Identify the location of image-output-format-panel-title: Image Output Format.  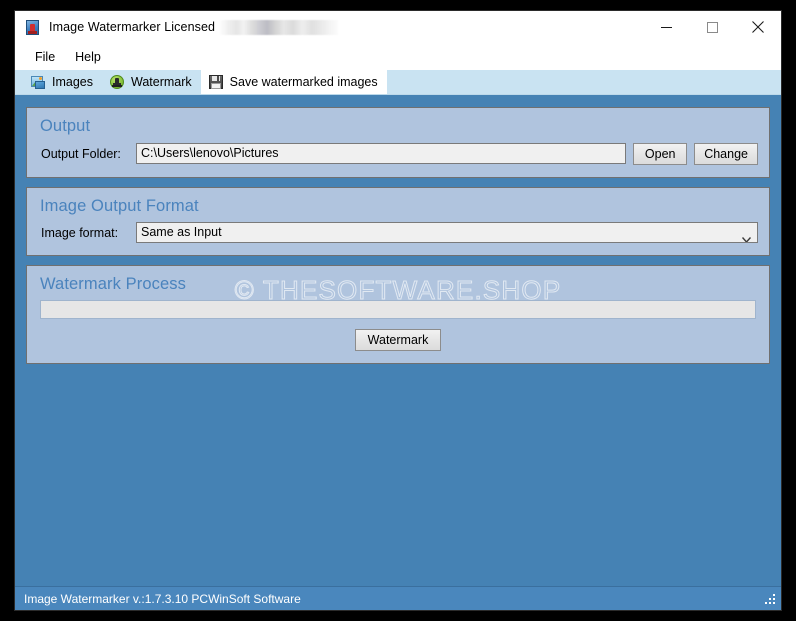
(119, 205).